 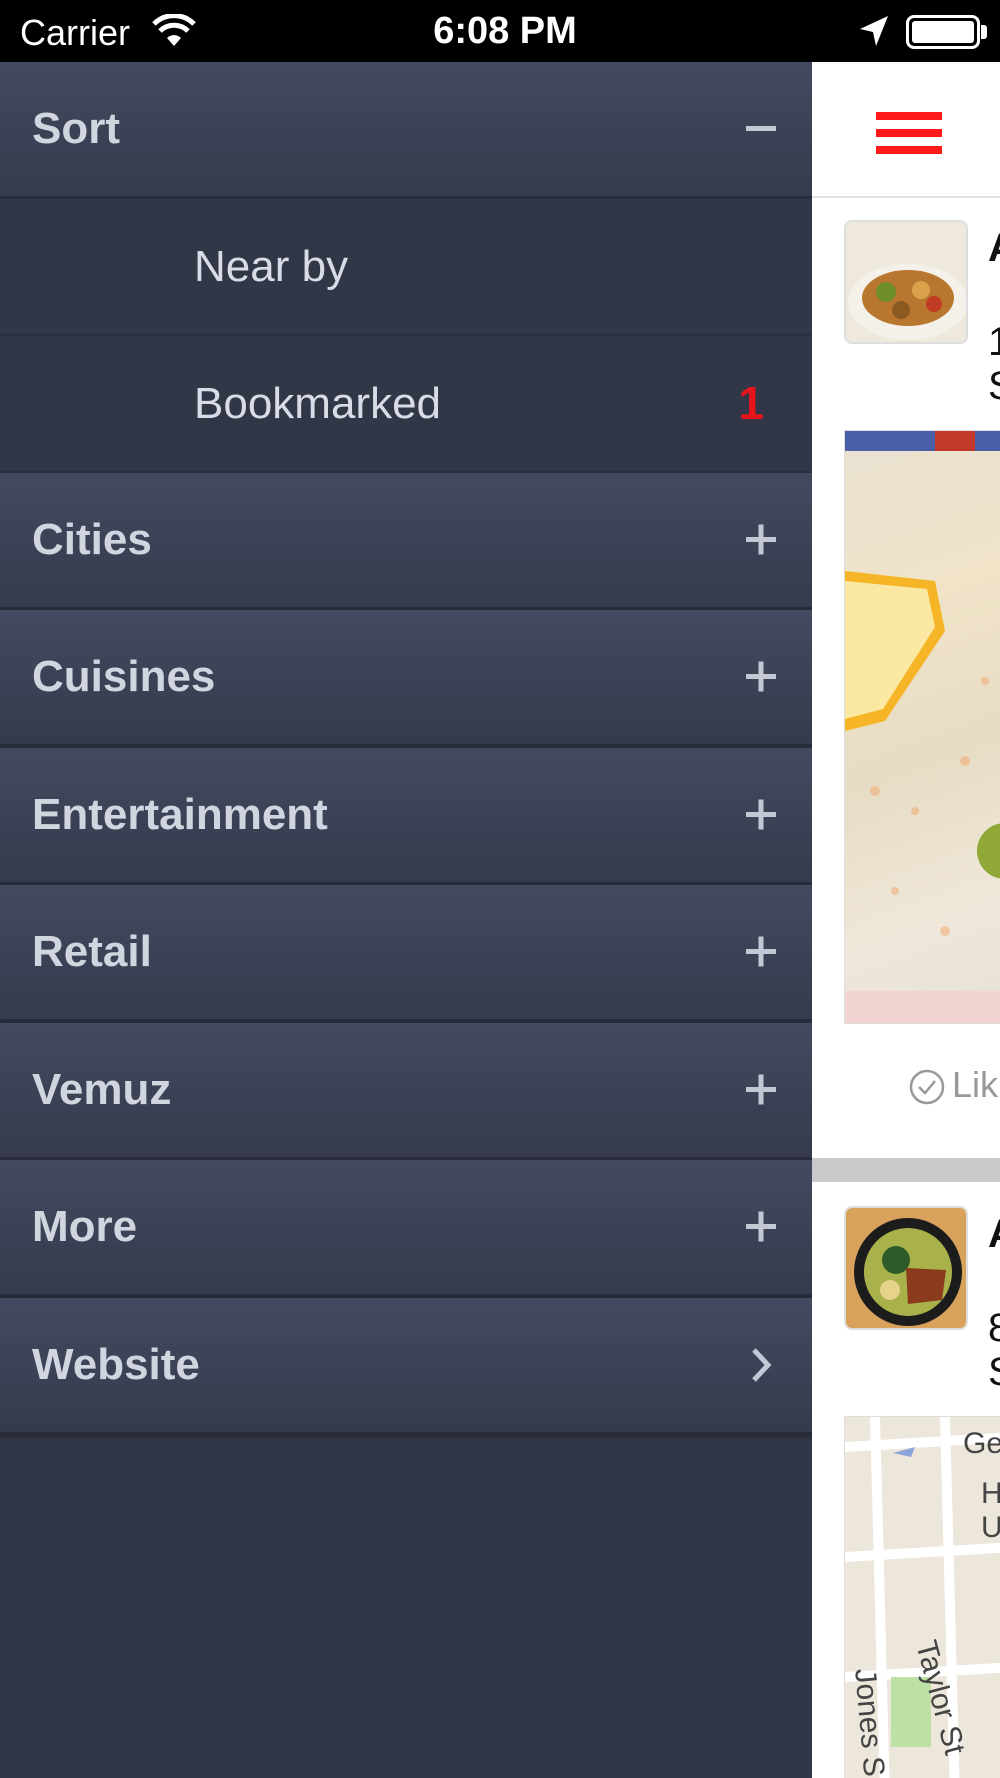 What do you see at coordinates (975, 1084) in the screenshot?
I see `like-label: Lik` at bounding box center [975, 1084].